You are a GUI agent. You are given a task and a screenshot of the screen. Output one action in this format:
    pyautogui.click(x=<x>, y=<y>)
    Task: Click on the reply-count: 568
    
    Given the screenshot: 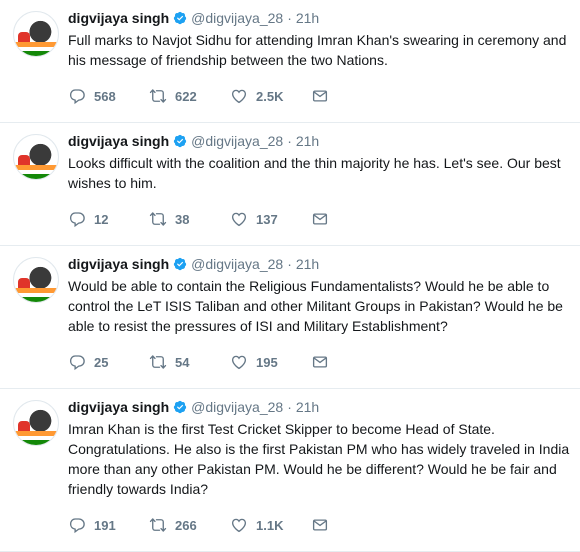 What is the action you would take?
    pyautogui.click(x=105, y=96)
    